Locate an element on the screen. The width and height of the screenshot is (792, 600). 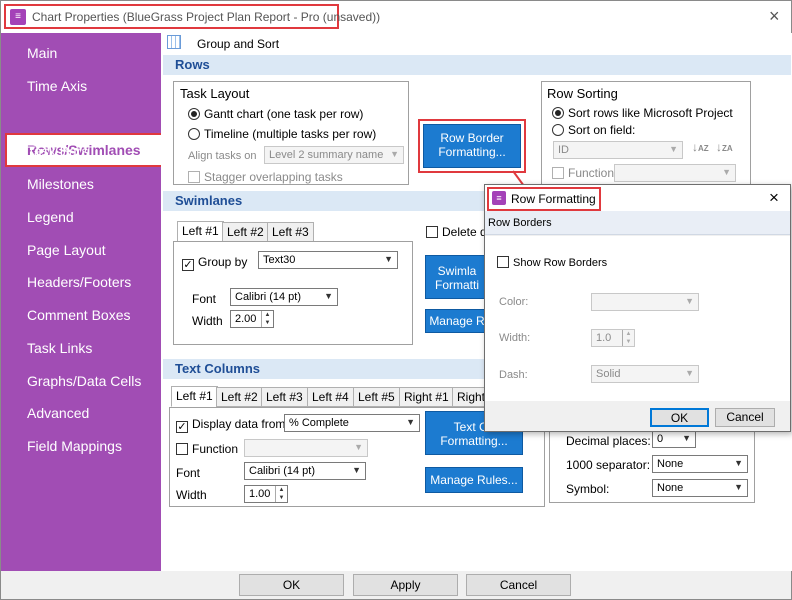
sidebar-item-task-bars: Task Bars is located at coordinates (57, 151).